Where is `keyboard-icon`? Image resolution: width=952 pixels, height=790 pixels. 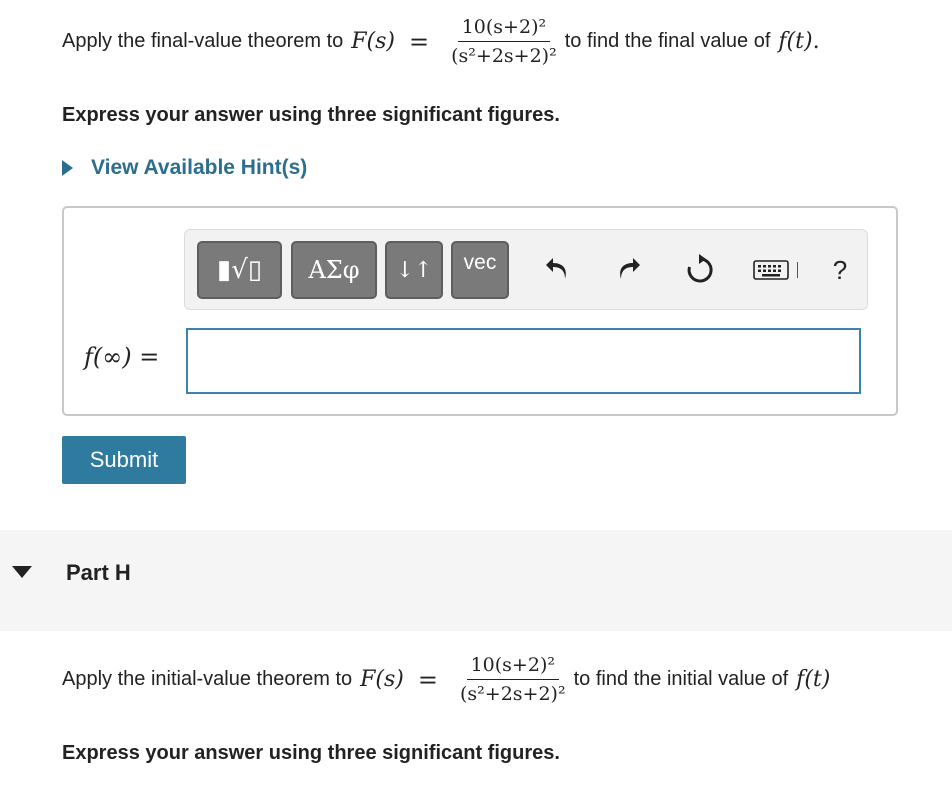
keyboard-icon is located at coordinates (771, 270).